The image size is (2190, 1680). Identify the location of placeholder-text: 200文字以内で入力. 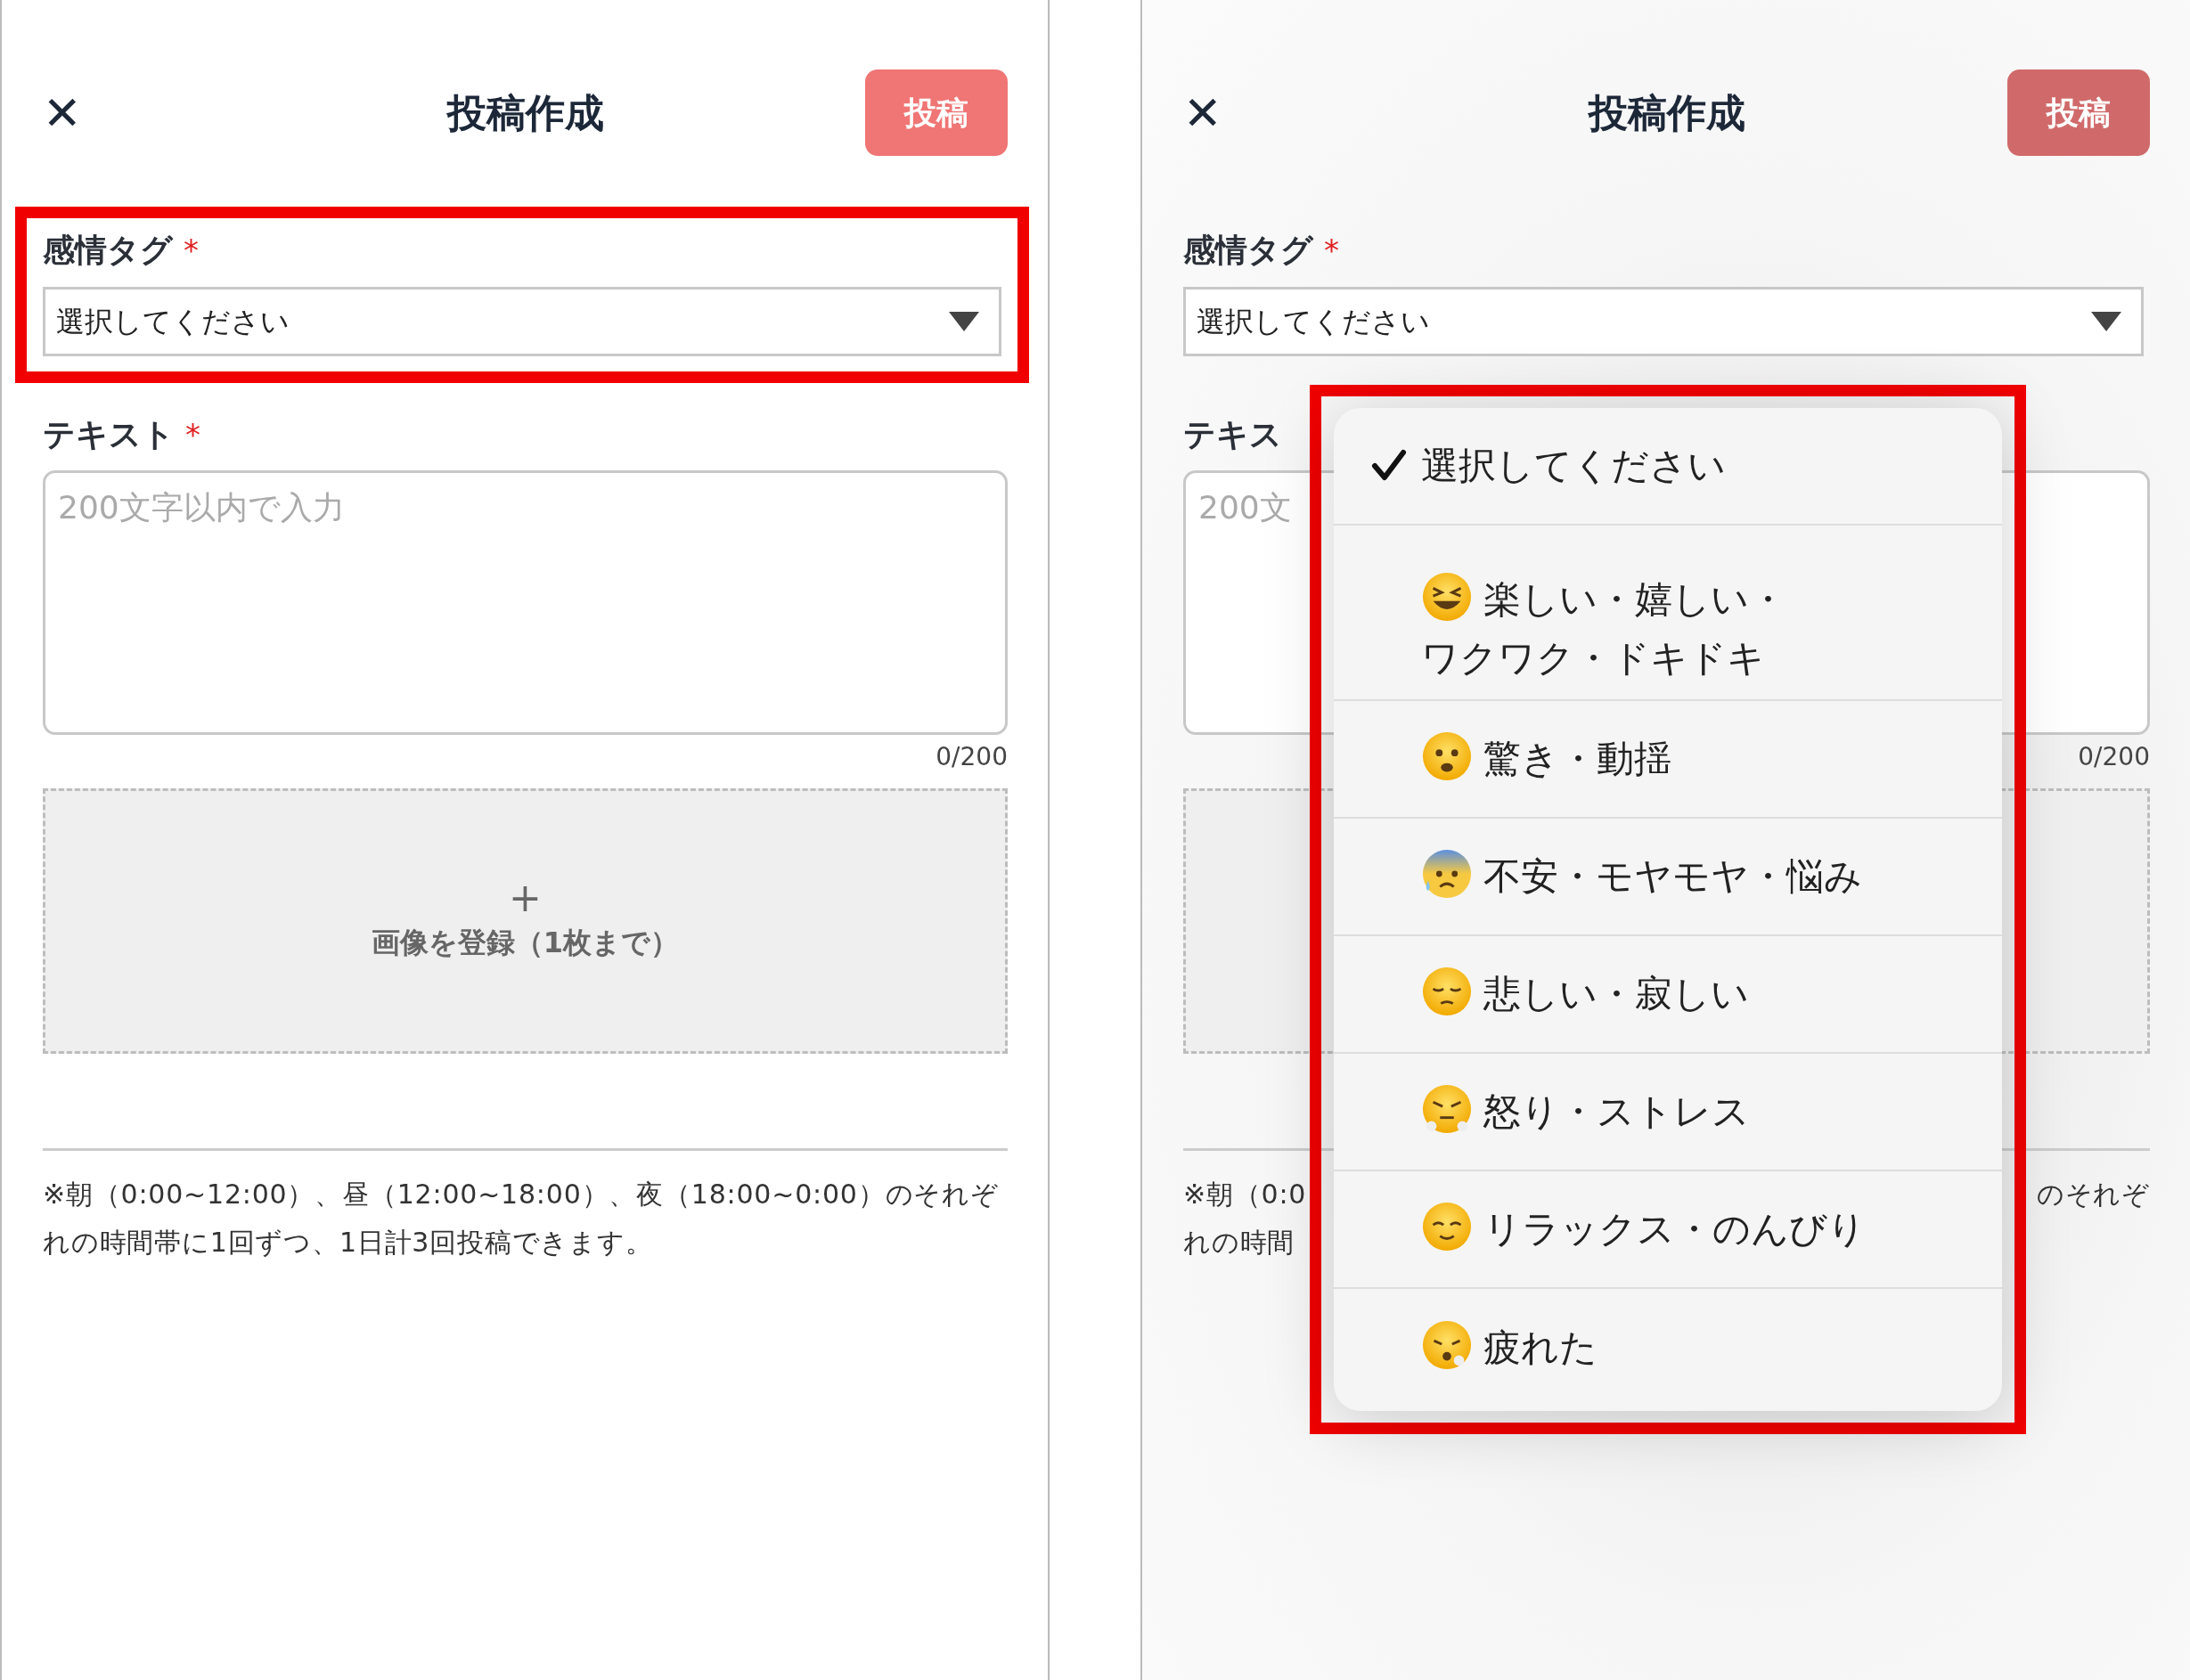
(201, 507).